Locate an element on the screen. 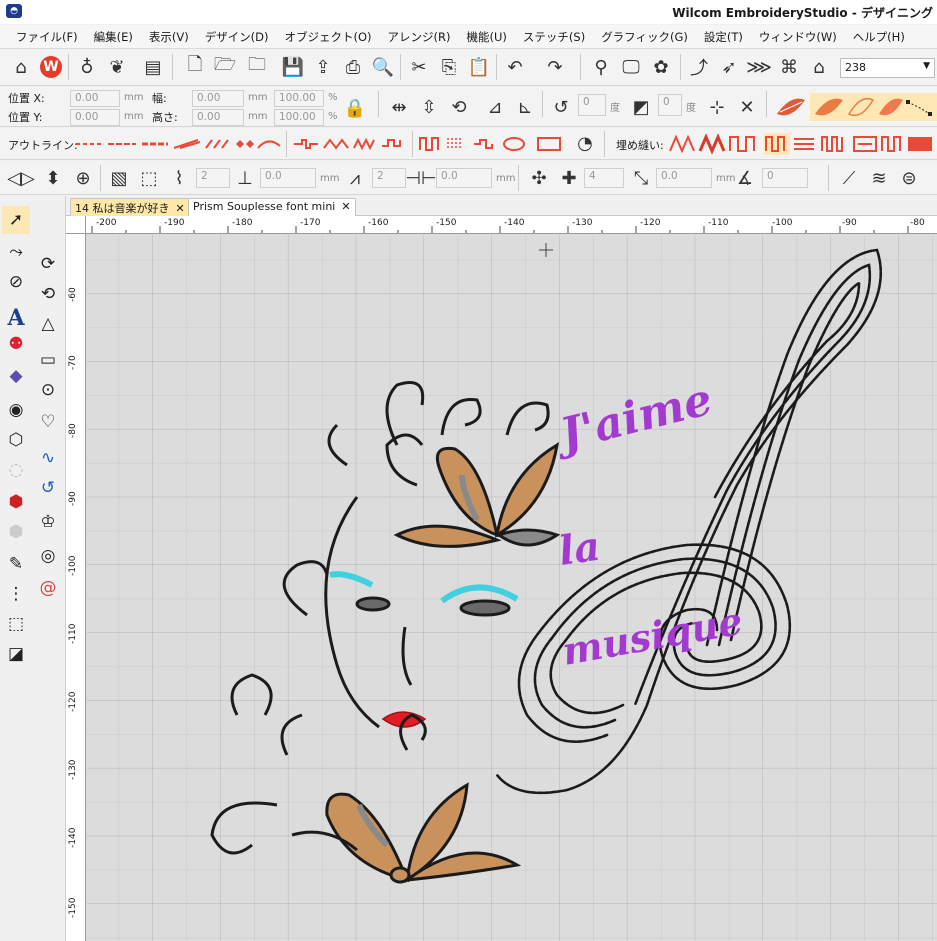 The height and width of the screenshot is (941, 937). disc-tool-icon: ◎ is located at coordinates (48, 556).